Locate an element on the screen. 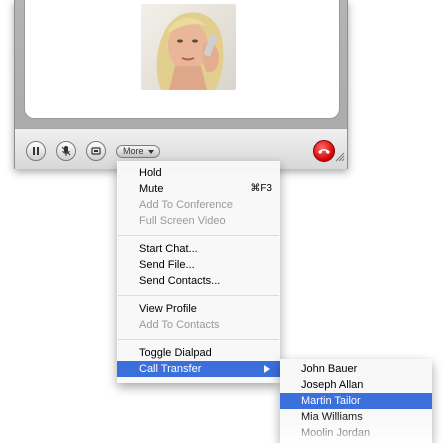 Image resolution: width=446 pixels, height=443 pixels. menu-item-label: Add To Conference is located at coordinates (186, 205).